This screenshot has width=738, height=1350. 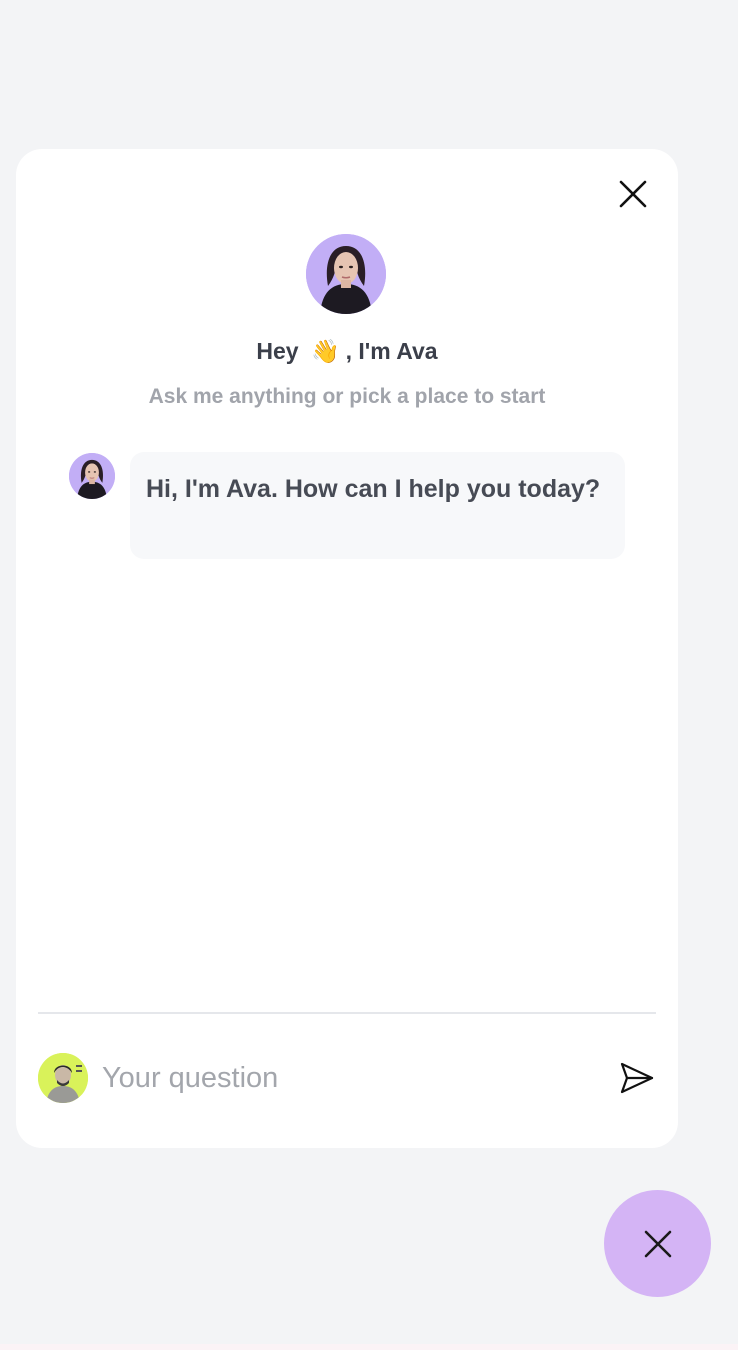 I want to click on greeting-heading: Hey 👋, I'm Ava, so click(x=347, y=351).